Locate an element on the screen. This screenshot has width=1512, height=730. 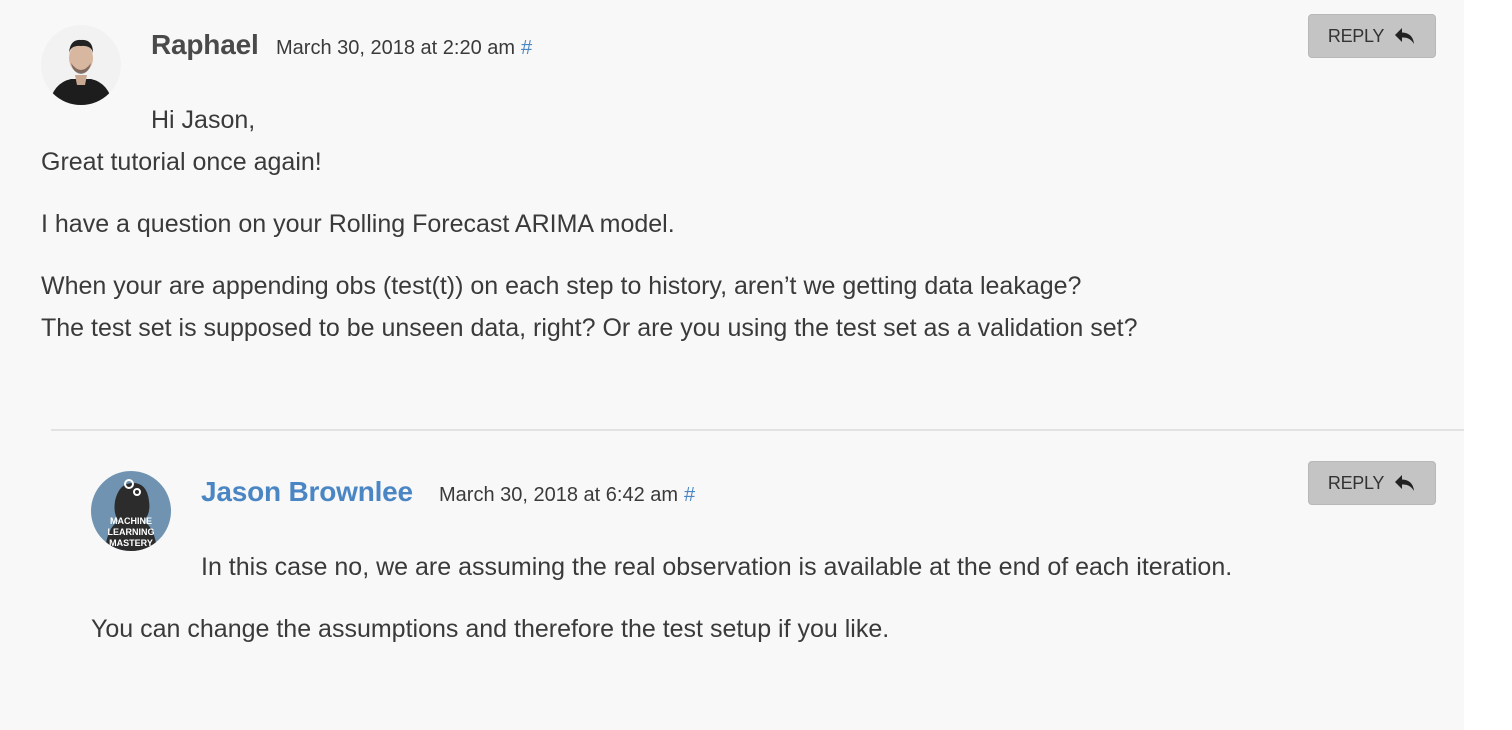
raphael-avatar is located at coordinates (81, 65).